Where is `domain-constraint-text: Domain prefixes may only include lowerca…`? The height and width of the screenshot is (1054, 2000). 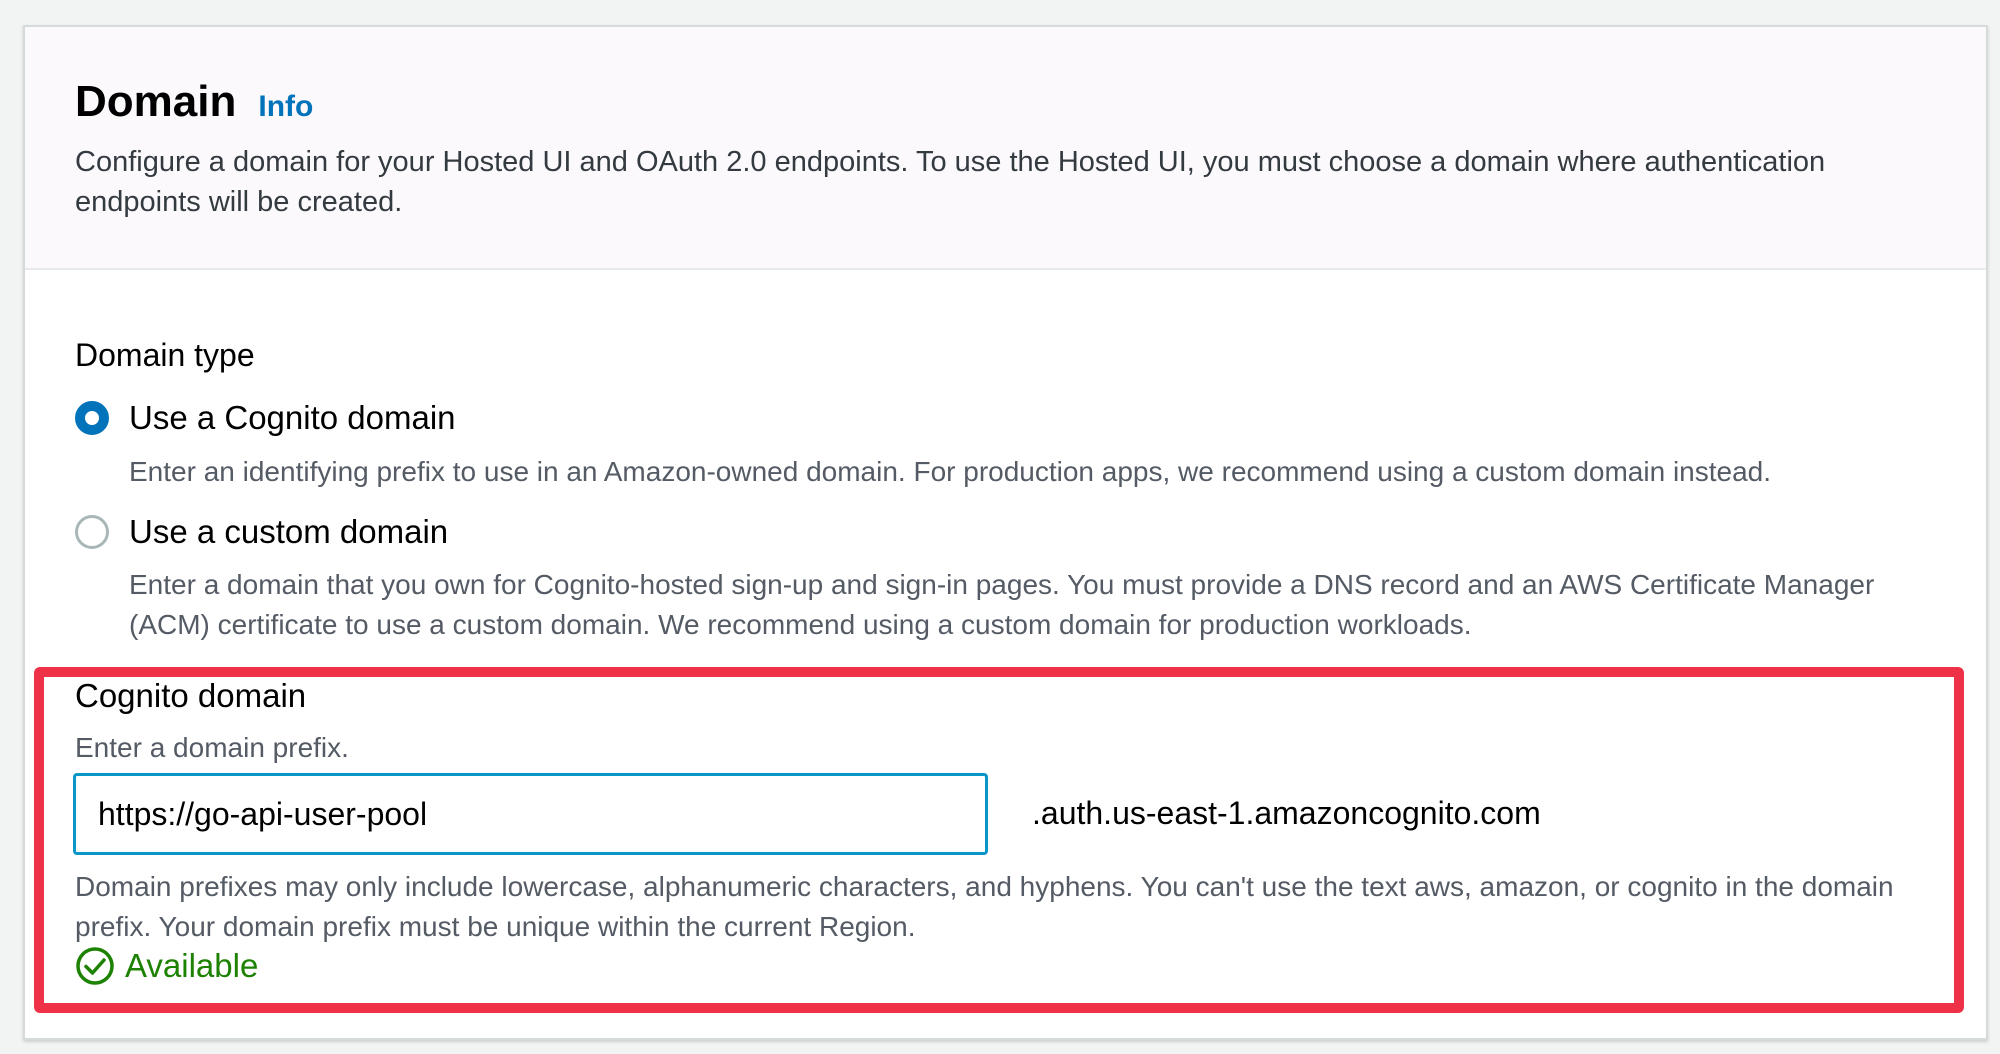
domain-constraint-text: Domain prefixes may only include lowerca… is located at coordinates (984, 906).